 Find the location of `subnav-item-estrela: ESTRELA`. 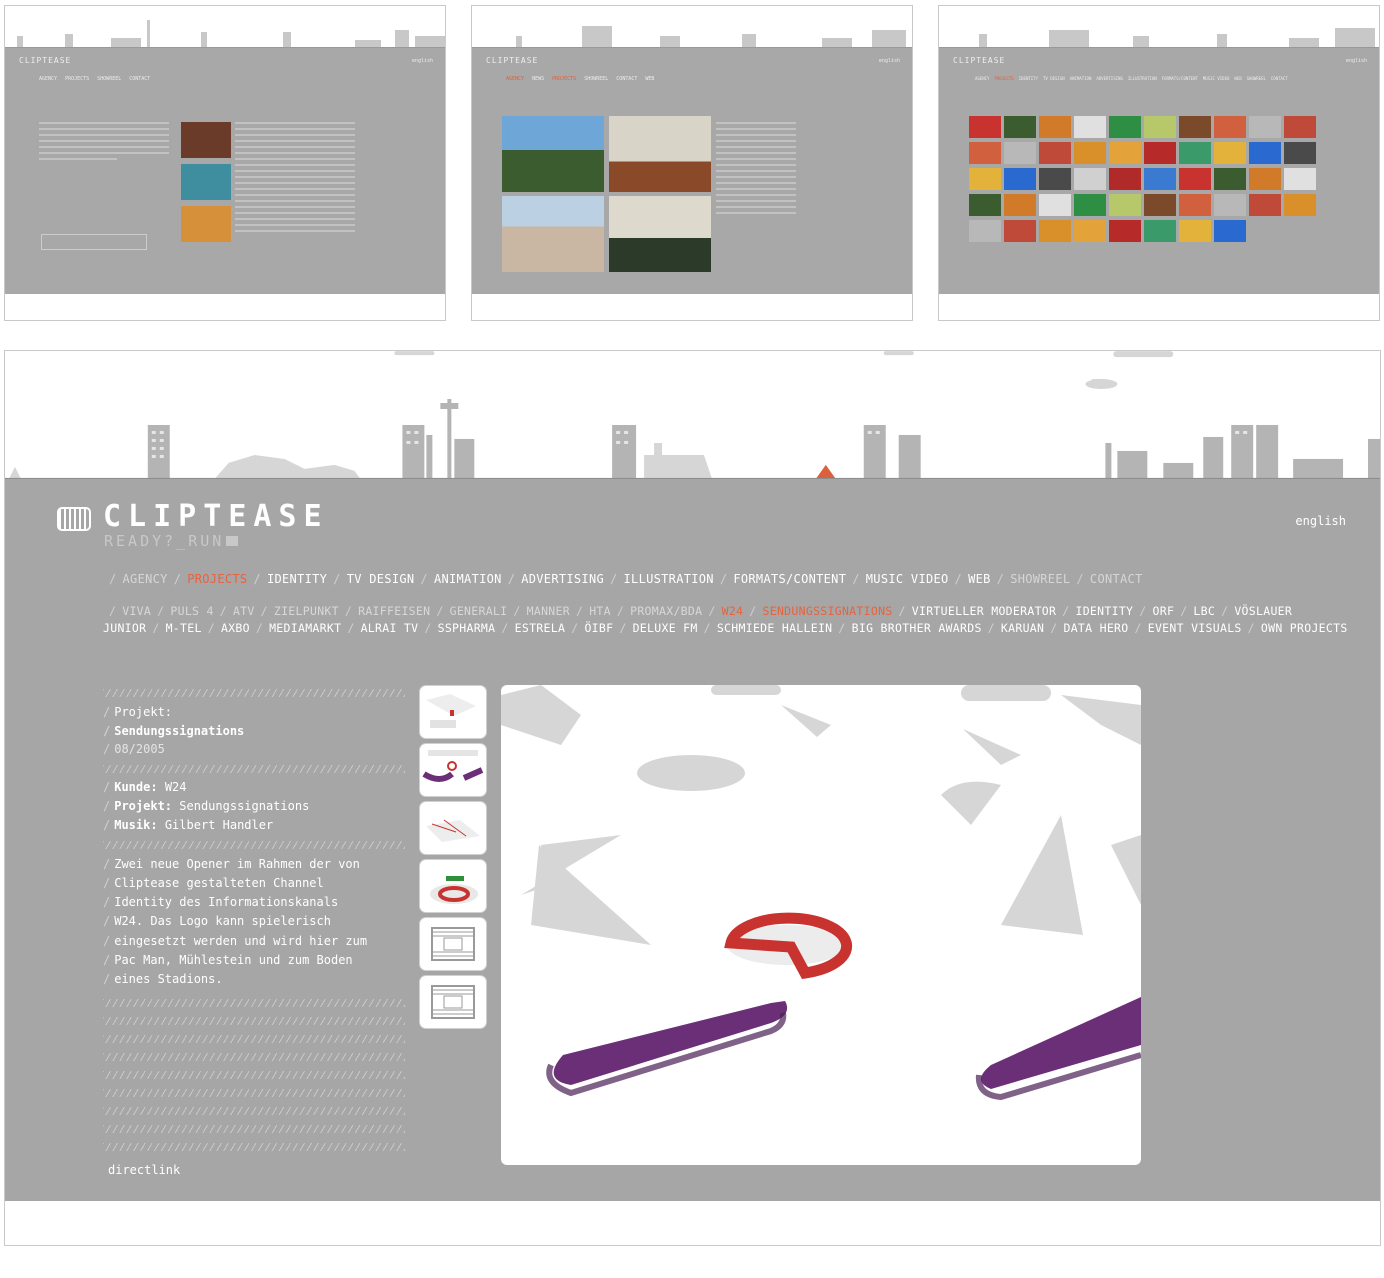

subnav-item-estrela: ESTRELA is located at coordinates (540, 628).